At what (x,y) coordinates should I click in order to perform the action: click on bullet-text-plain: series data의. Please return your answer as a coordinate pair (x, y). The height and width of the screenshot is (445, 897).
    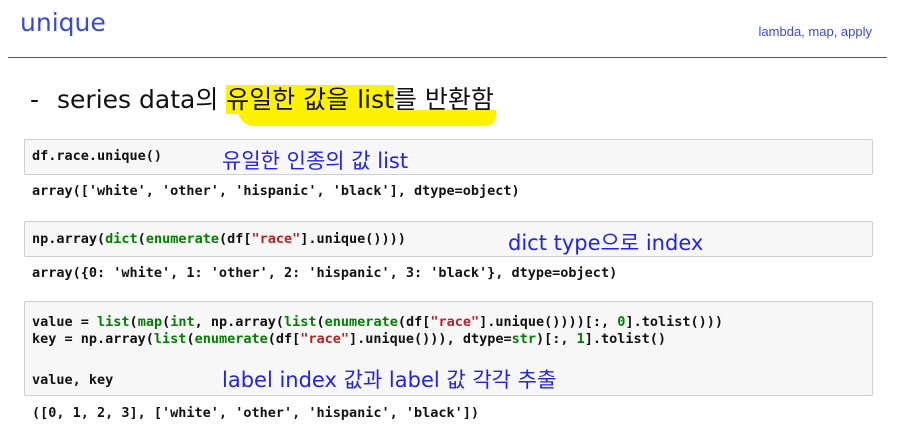
    Looking at the image, I should click on (142, 99).